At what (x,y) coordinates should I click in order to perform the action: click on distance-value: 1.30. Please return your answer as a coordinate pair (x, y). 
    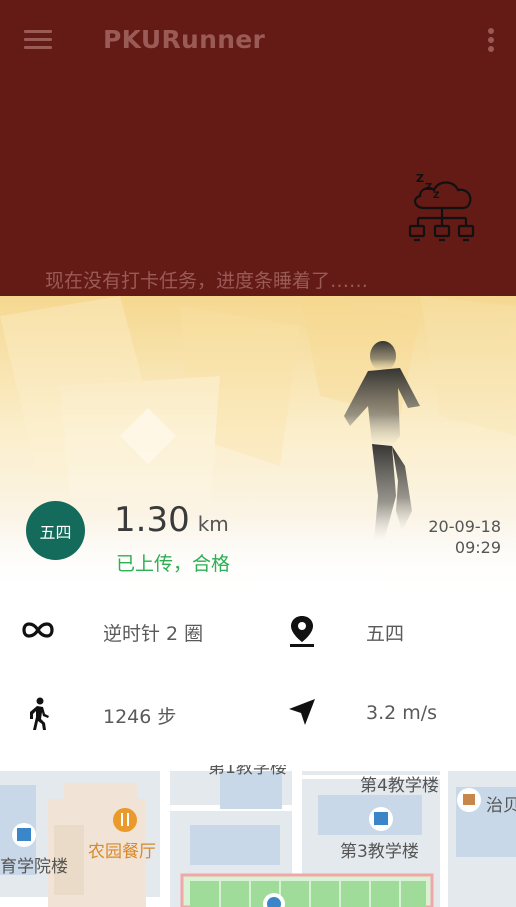
    Looking at the image, I should click on (152, 520).